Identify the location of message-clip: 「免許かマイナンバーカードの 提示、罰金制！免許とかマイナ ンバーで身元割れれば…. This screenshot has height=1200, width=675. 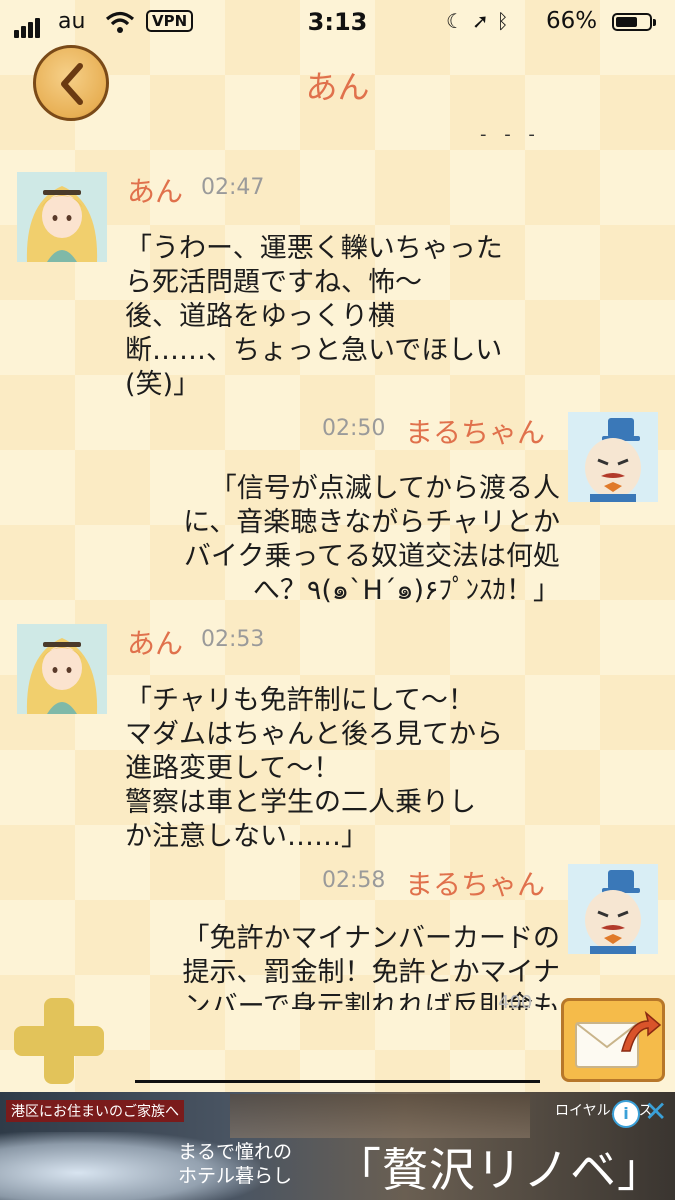
(337, 955).